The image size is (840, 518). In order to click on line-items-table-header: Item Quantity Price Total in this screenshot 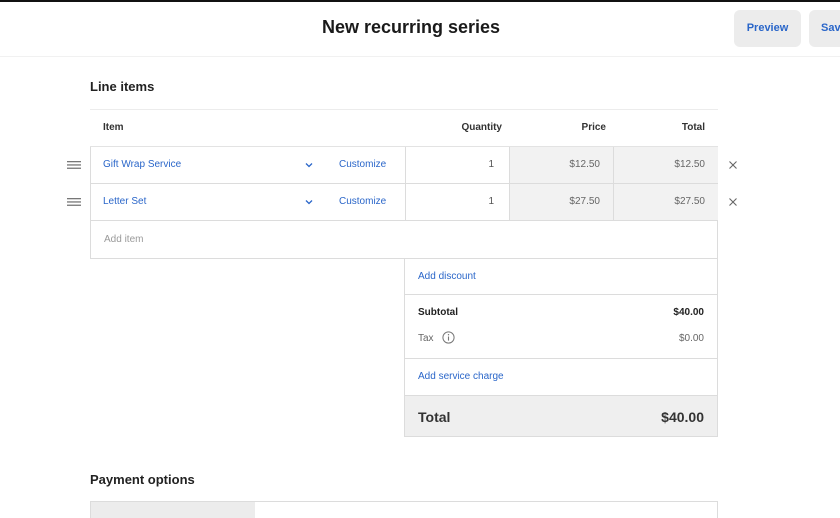, I will do `click(404, 128)`.